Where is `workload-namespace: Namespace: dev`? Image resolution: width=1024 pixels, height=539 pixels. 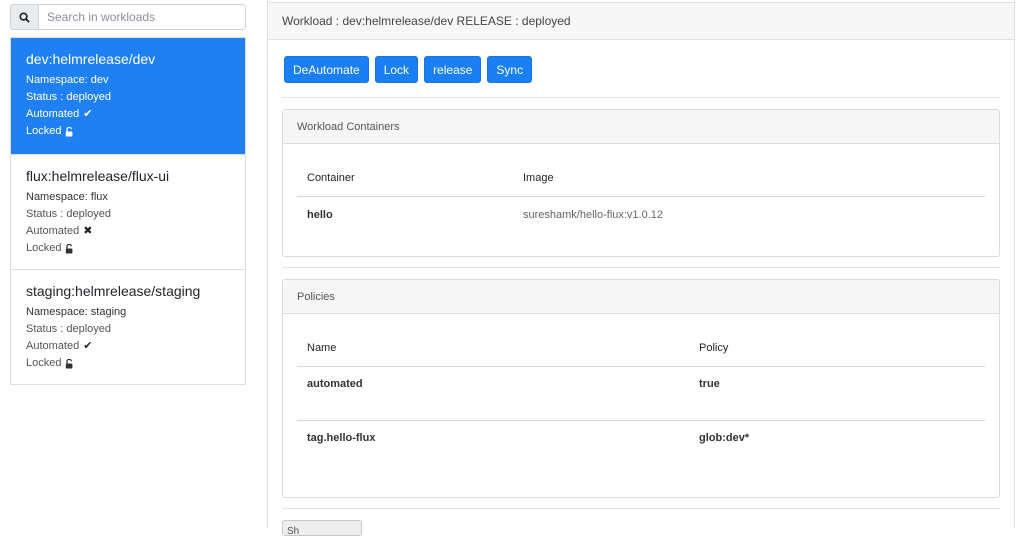 workload-namespace: Namespace: dev is located at coordinates (67, 80).